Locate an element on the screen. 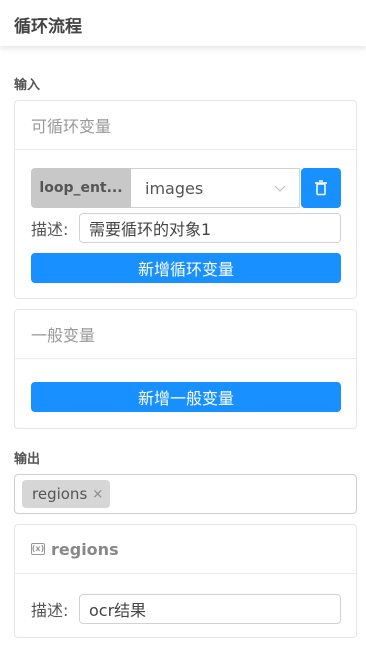 The image size is (366, 651). output-chip: regions × is located at coordinates (66, 494).